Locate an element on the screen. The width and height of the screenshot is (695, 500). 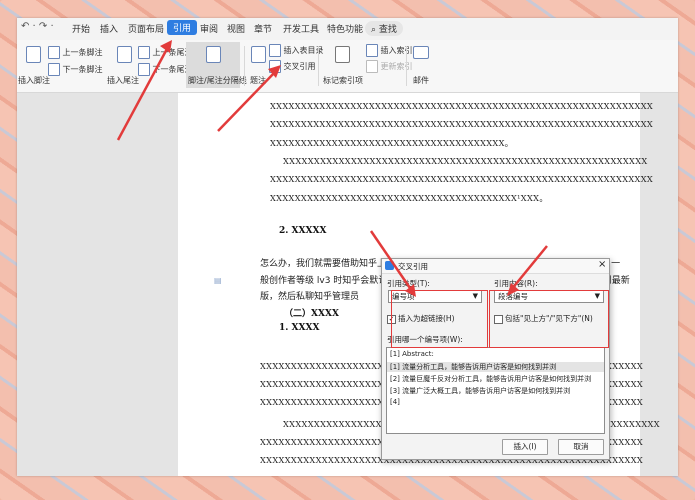
arrow-to-references-tab is located at coordinates (144, 90).